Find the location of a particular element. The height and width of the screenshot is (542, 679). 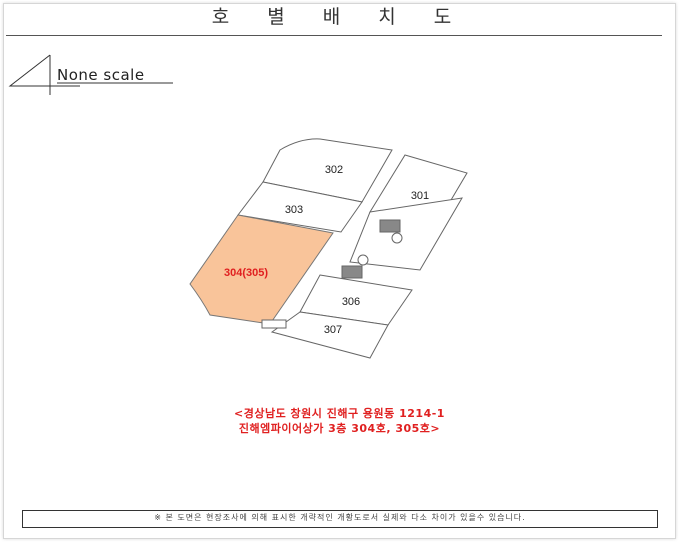

unit-label-307: 307 is located at coordinates (333, 330).